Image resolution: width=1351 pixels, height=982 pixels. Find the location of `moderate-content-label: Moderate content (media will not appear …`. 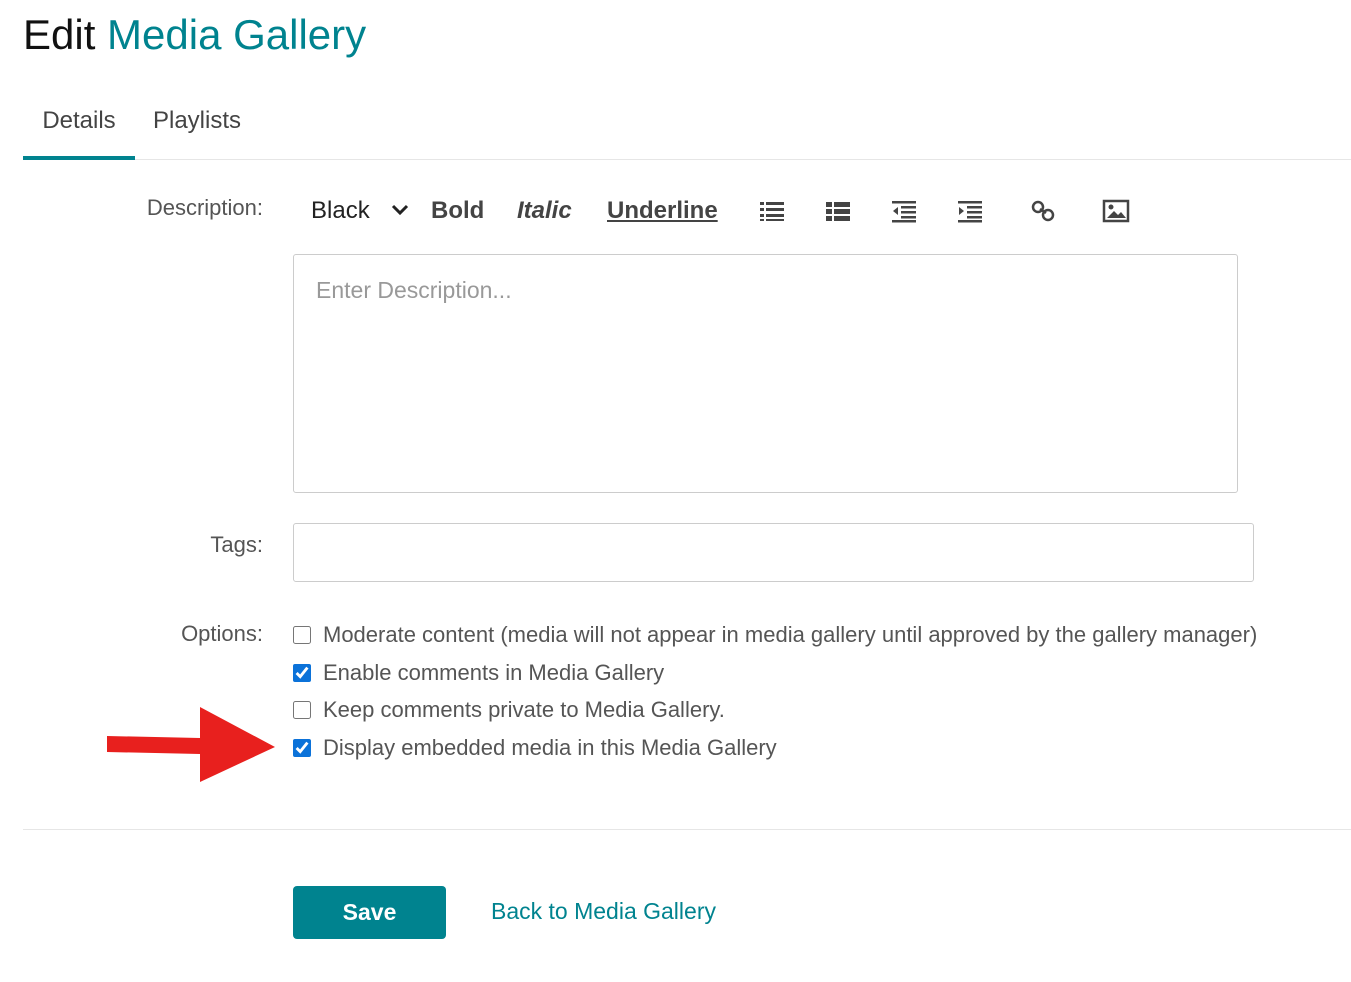

moderate-content-label: Moderate content (media will not appear … is located at coordinates (790, 634).